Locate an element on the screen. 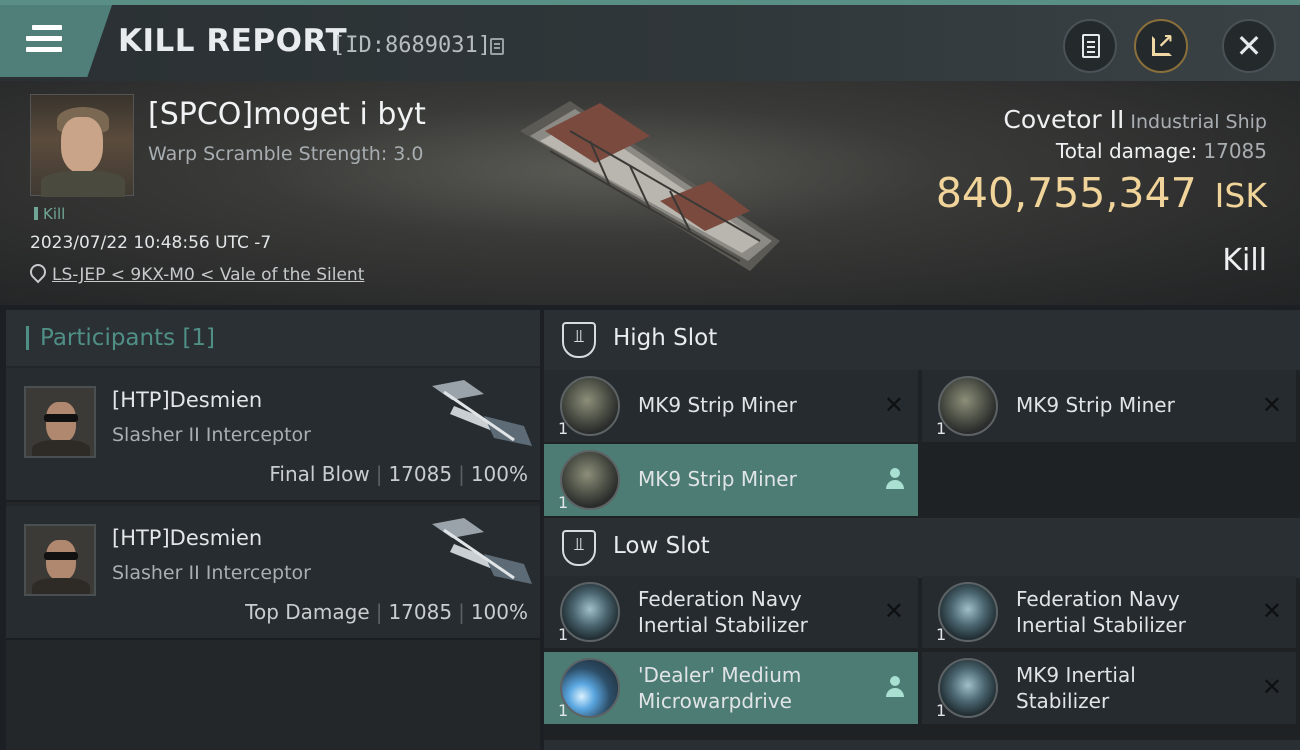 The image size is (1300, 750). participants-title: Participants [1] is located at coordinates (127, 338).